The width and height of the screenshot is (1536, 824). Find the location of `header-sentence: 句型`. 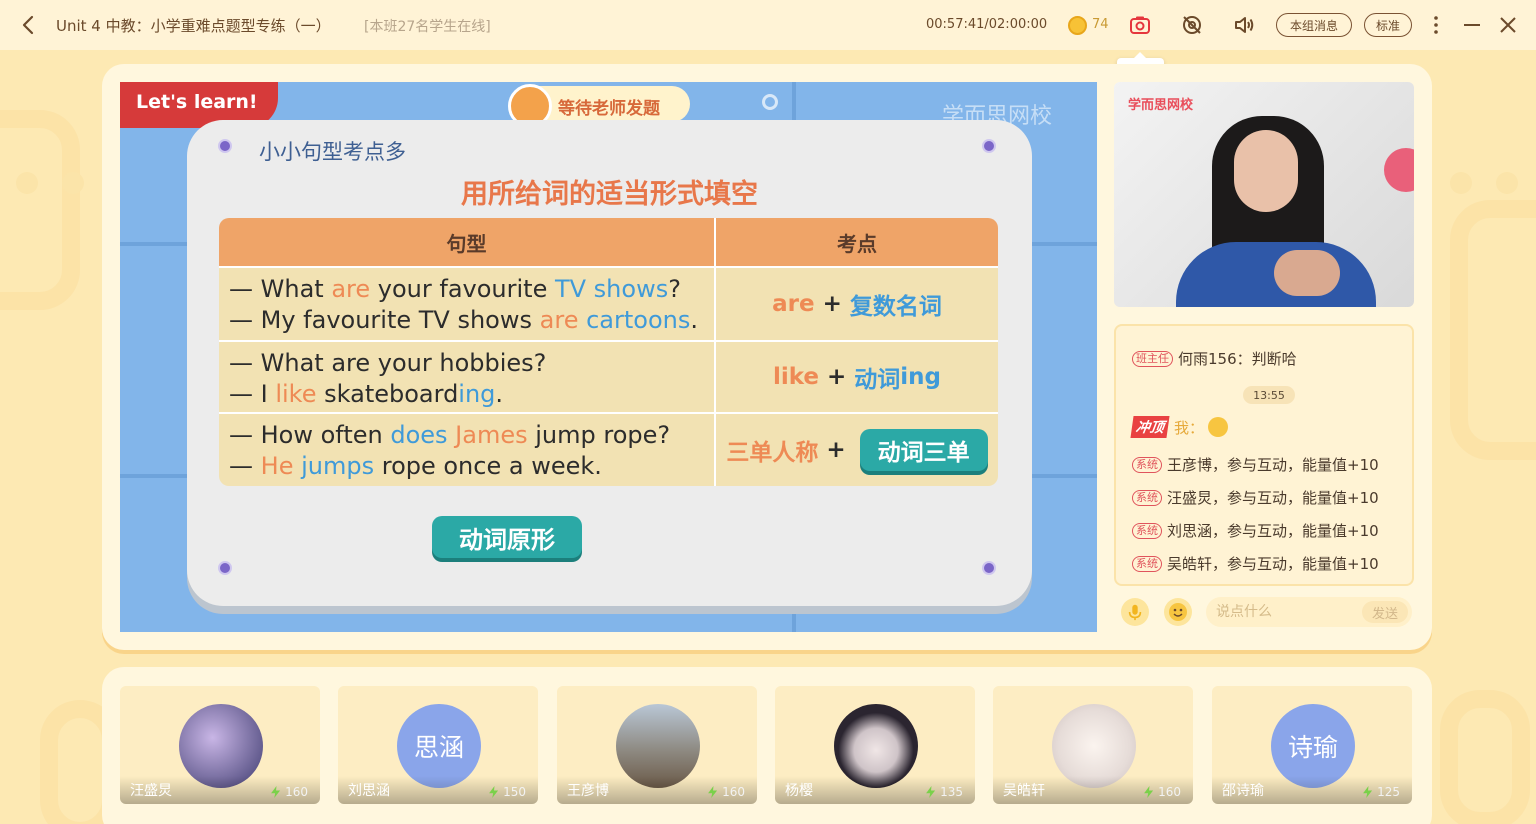

header-sentence: 句型 is located at coordinates (467, 242).